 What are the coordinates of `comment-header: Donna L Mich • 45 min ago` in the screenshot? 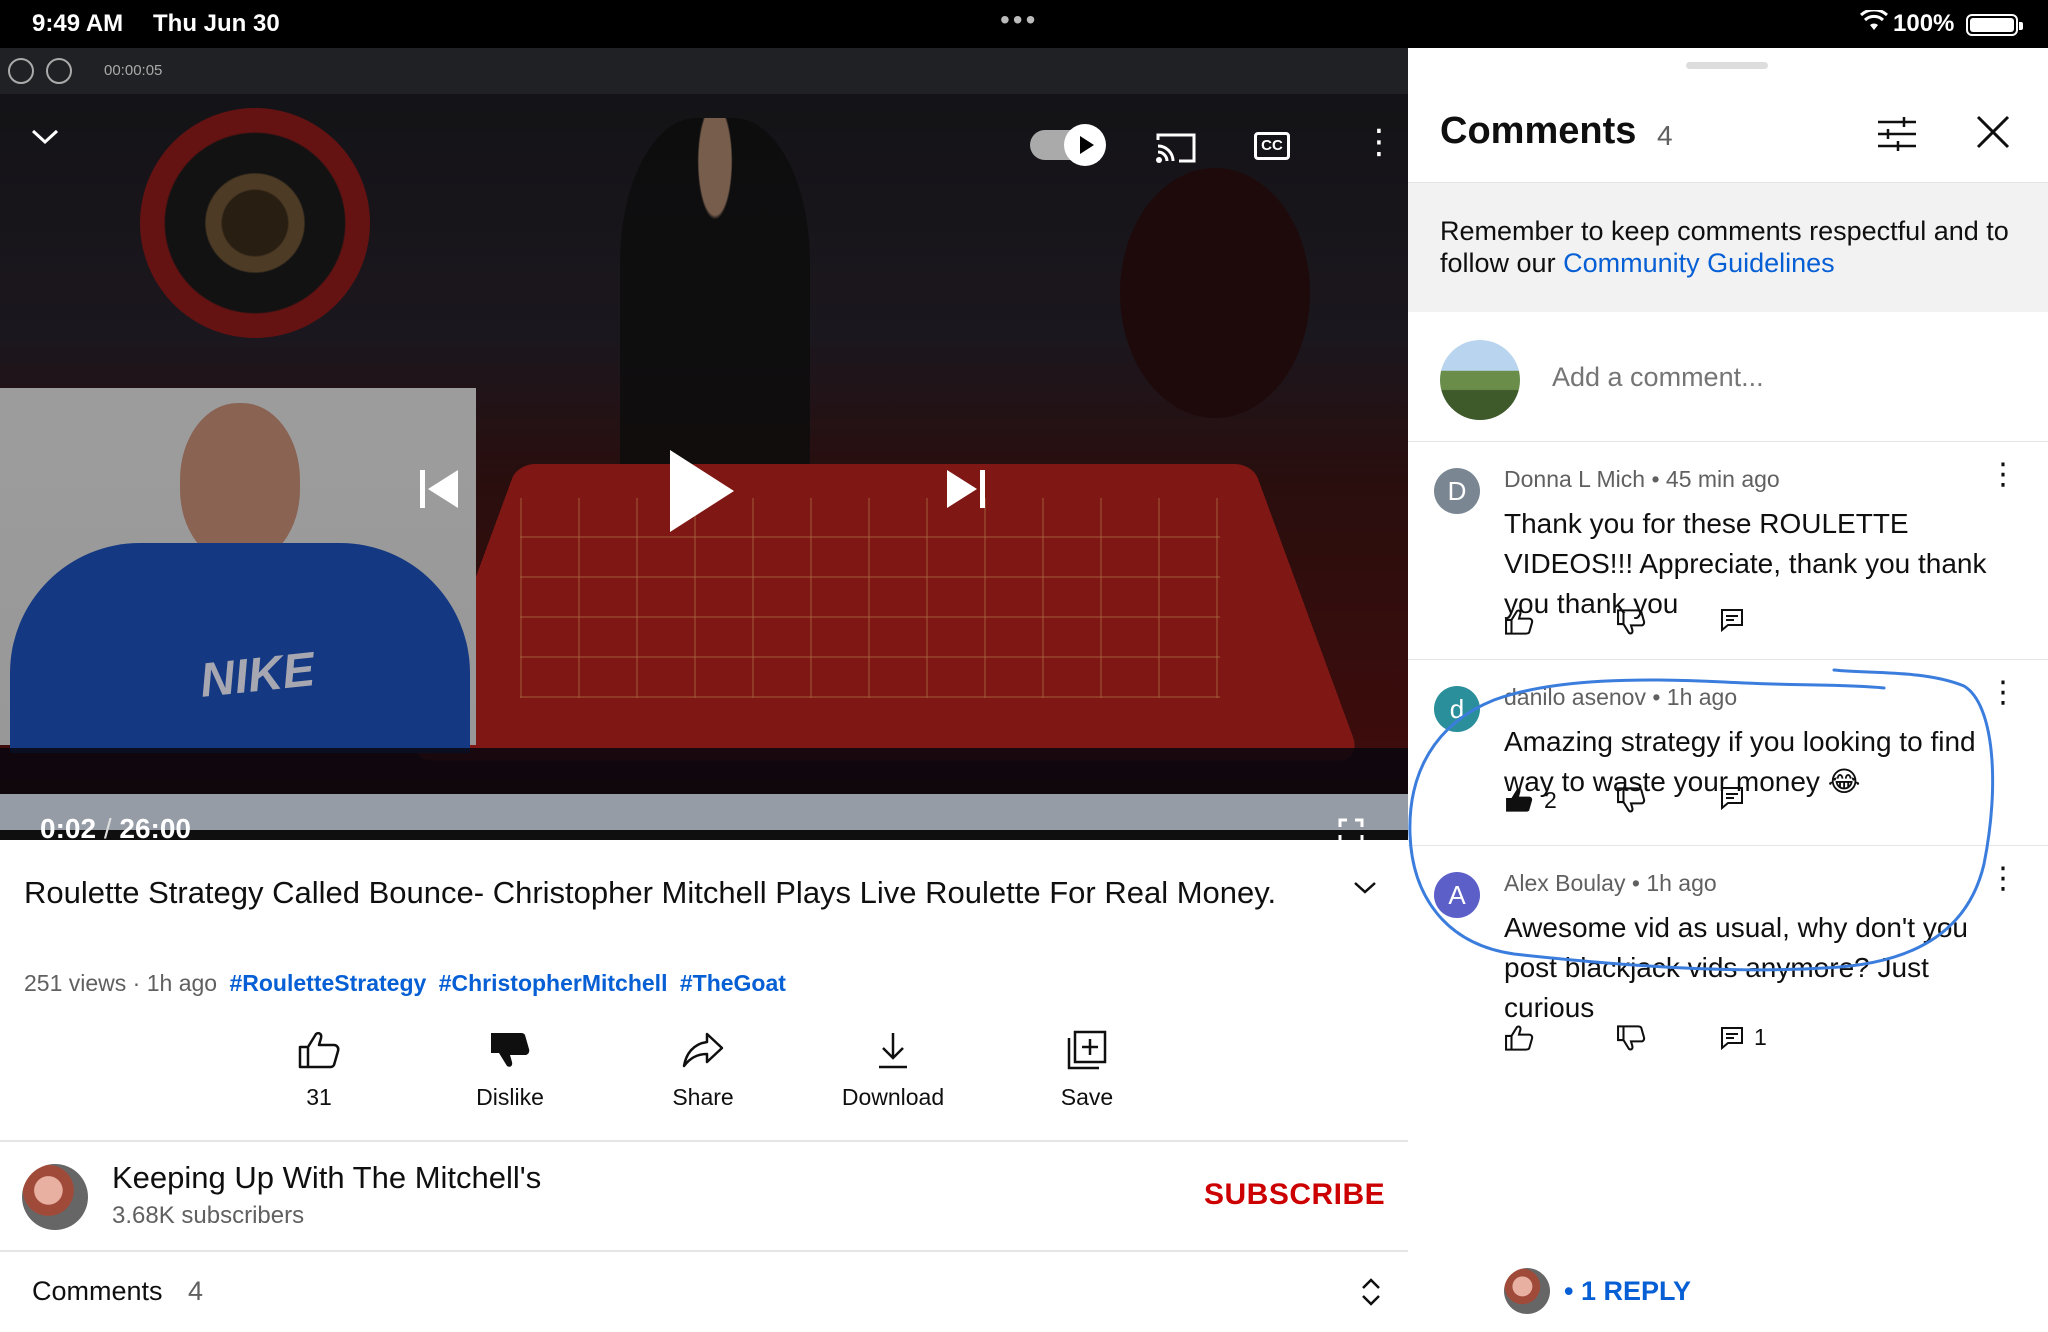 It's located at (1642, 479).